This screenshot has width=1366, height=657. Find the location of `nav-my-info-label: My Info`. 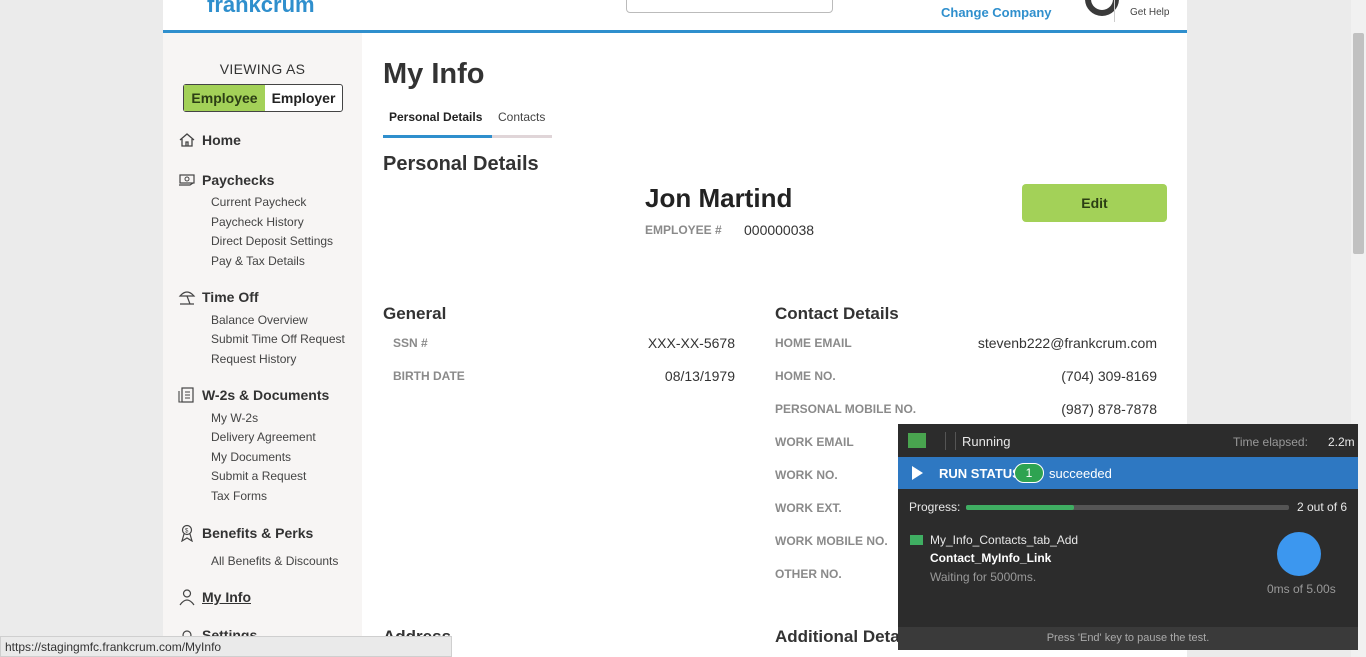

nav-my-info-label: My Info is located at coordinates (226, 597).